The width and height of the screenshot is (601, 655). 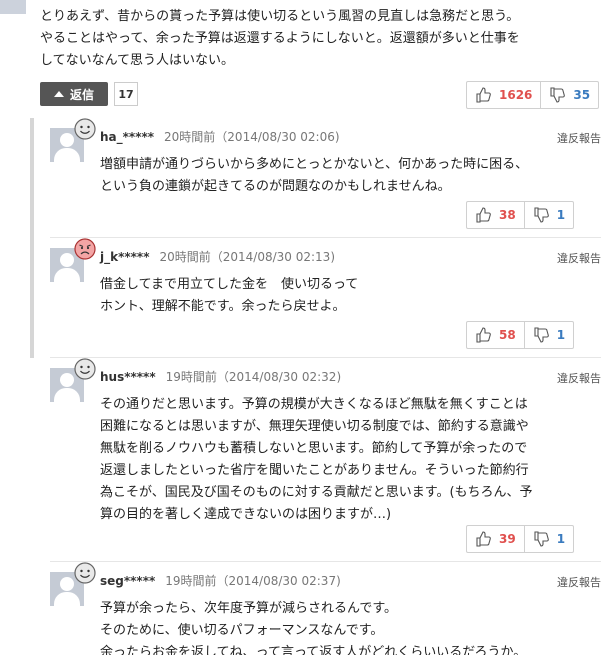 I want to click on reply-toggle-button: 返信, so click(x=74, y=94).